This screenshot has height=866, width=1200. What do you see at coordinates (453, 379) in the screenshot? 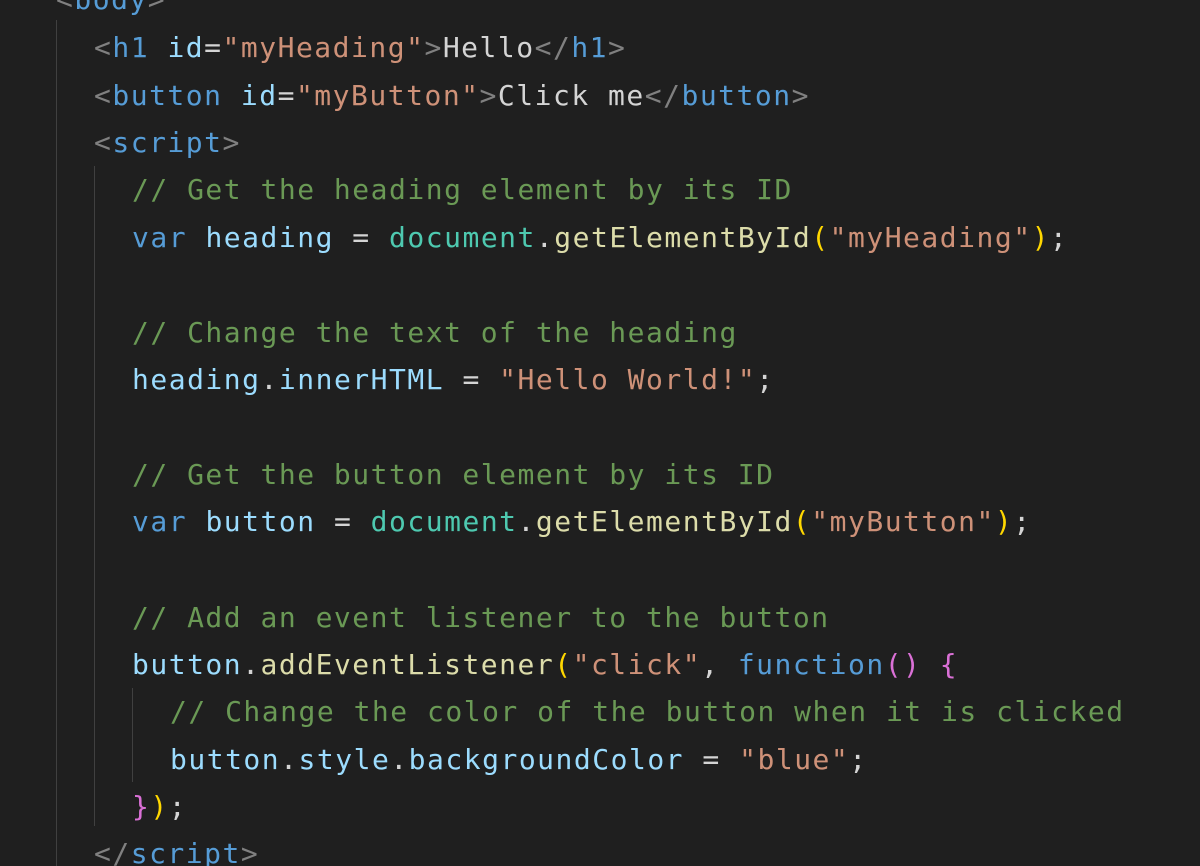
I see `code-line: heading.innerHTML = "Hello World!";` at bounding box center [453, 379].